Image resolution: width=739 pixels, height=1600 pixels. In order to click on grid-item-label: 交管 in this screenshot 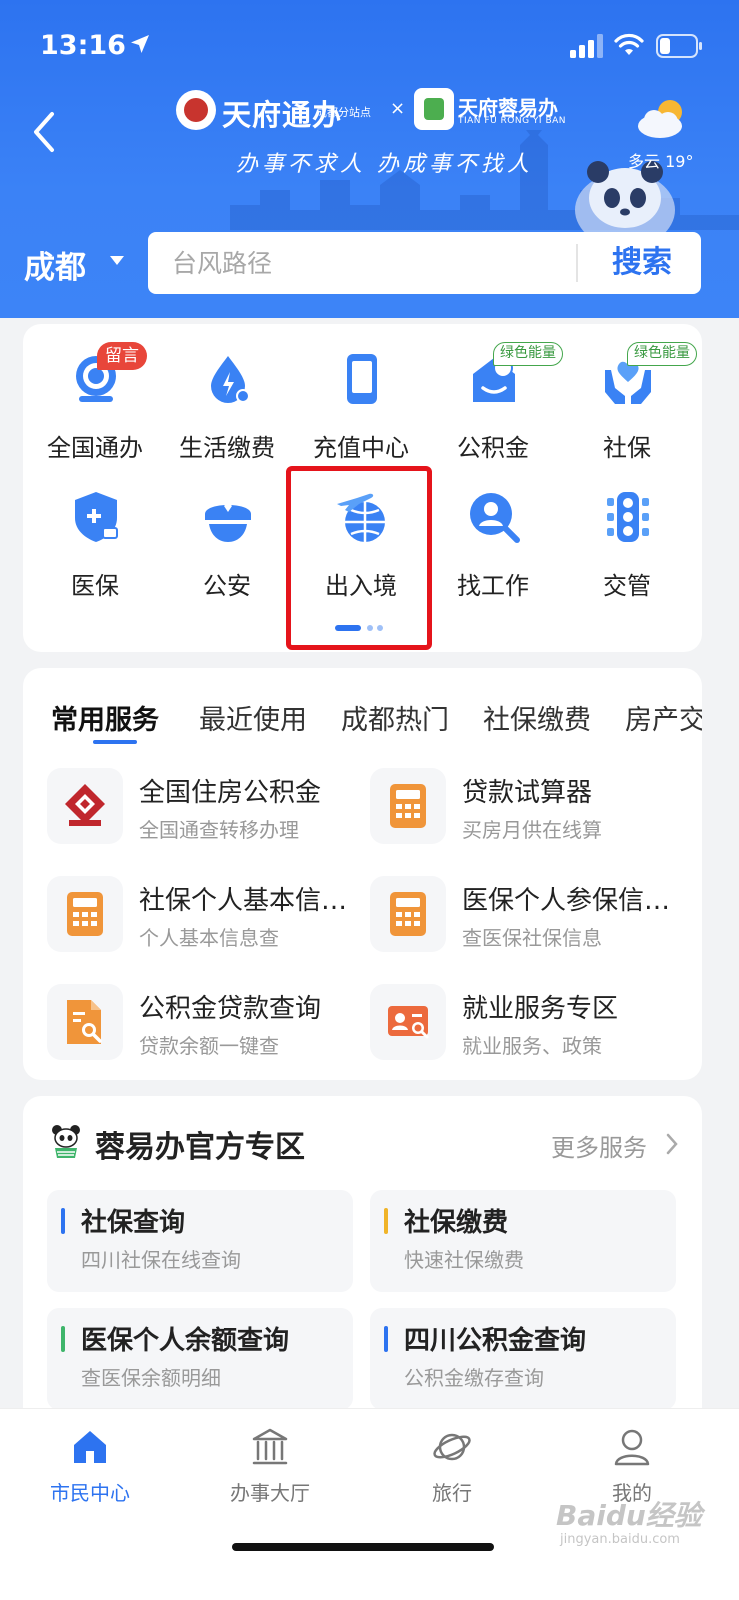, I will do `click(627, 586)`.